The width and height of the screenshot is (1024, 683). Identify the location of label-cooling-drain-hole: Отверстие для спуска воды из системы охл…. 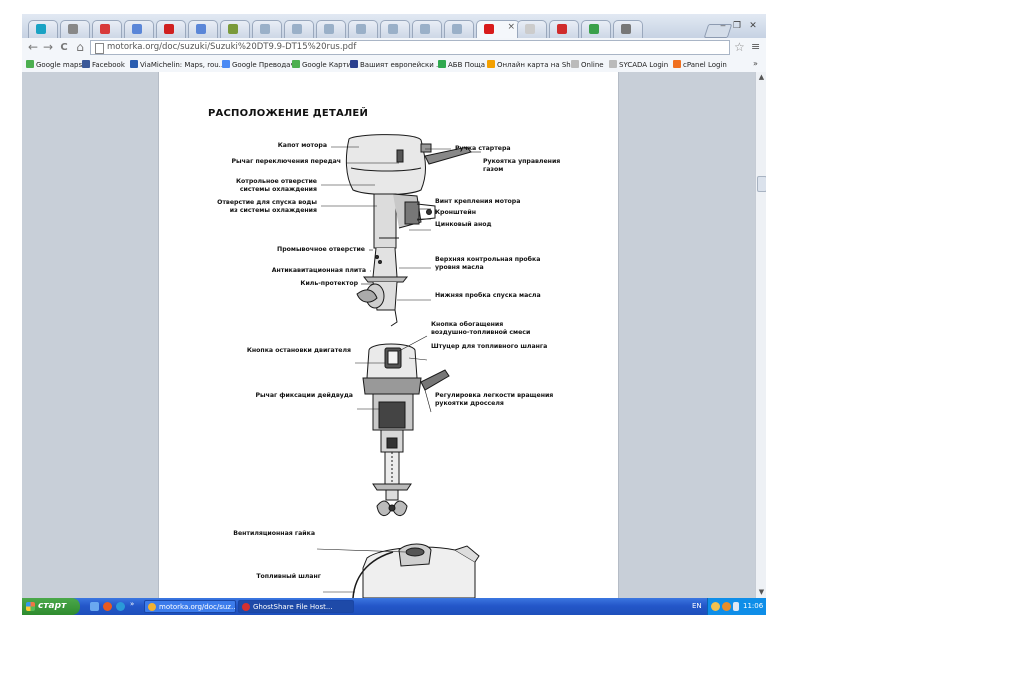
(267, 206).